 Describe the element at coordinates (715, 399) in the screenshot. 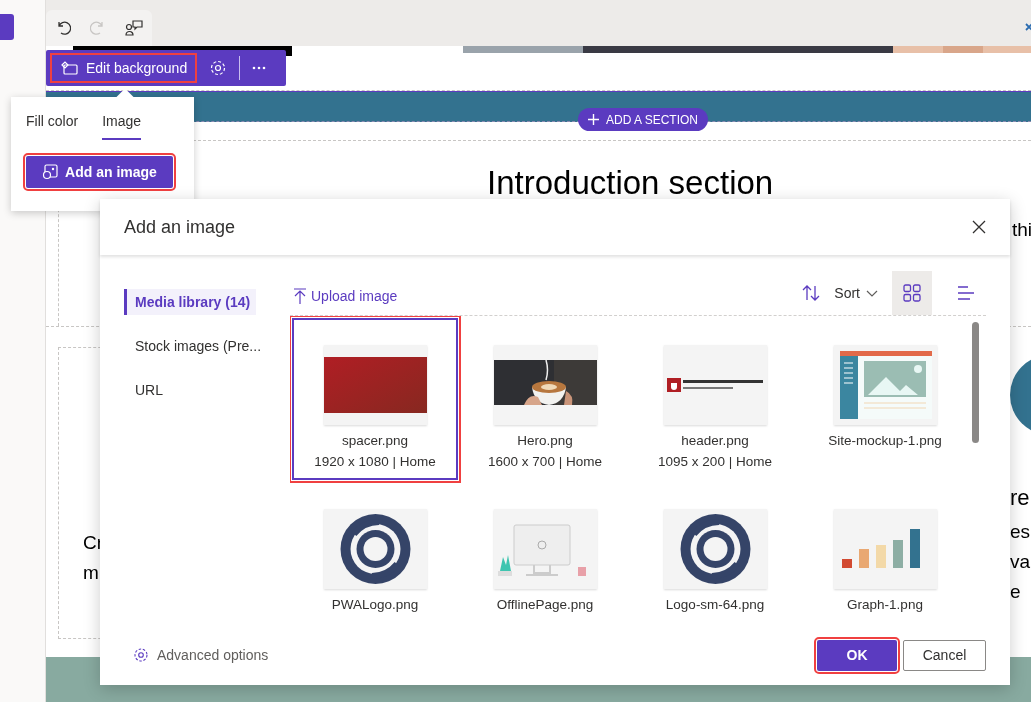

I see `image-tile: header.png 1095 x 200 | Home` at that location.